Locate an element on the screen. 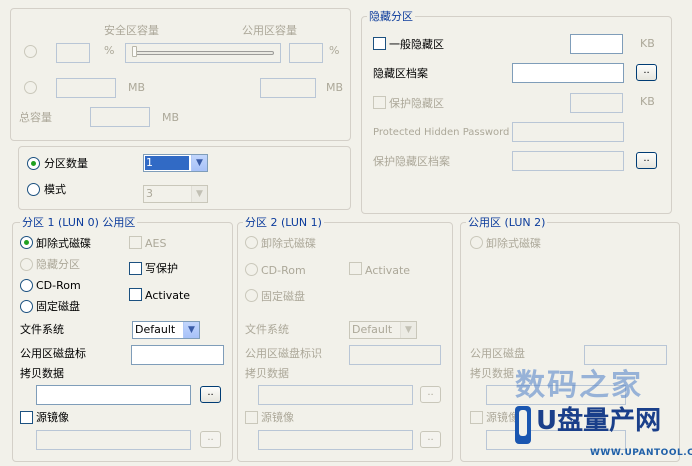  partition-count-radio is located at coordinates (33, 163).